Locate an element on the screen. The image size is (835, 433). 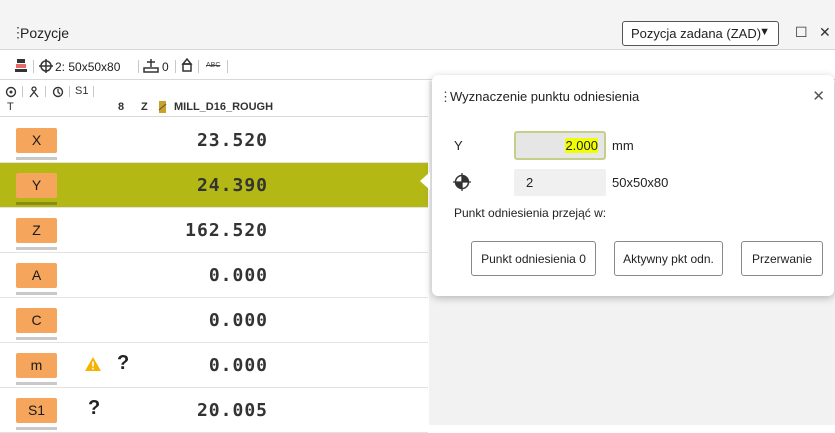
tool-number: 8 is located at coordinates (121, 107).